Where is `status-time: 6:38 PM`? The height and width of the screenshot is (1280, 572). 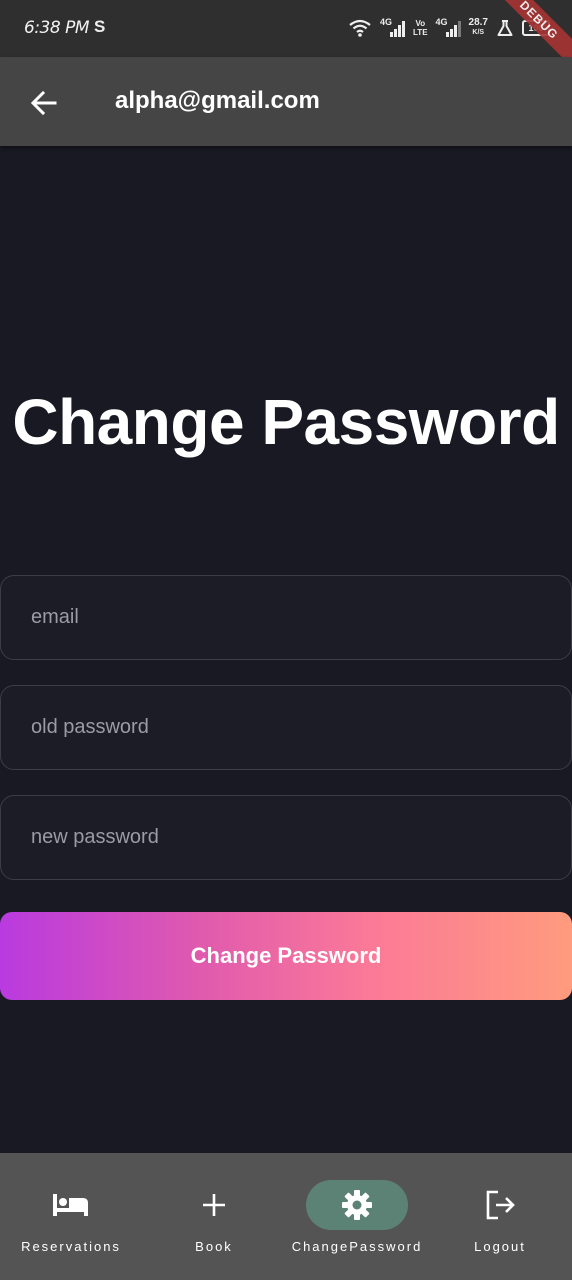 status-time: 6:38 PM is located at coordinates (57, 28).